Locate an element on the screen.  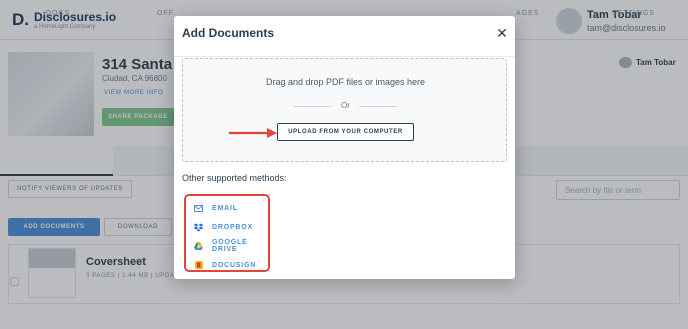
dropbox-icon is located at coordinates (198, 227).